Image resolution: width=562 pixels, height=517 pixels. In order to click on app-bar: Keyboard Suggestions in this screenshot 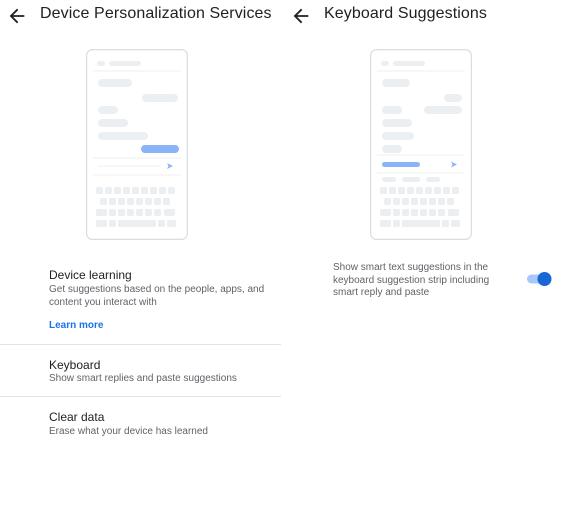, I will do `click(423, 16)`.